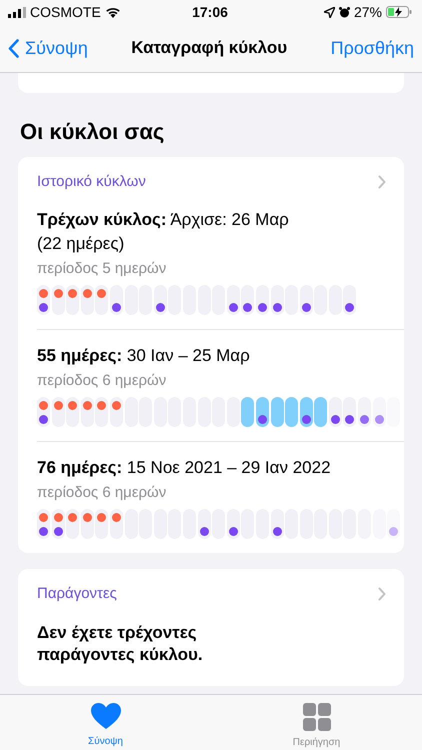 The height and width of the screenshot is (750, 422). Describe the element at coordinates (220, 590) in the screenshot. I see `factors-link: Παράγοντες` at that location.